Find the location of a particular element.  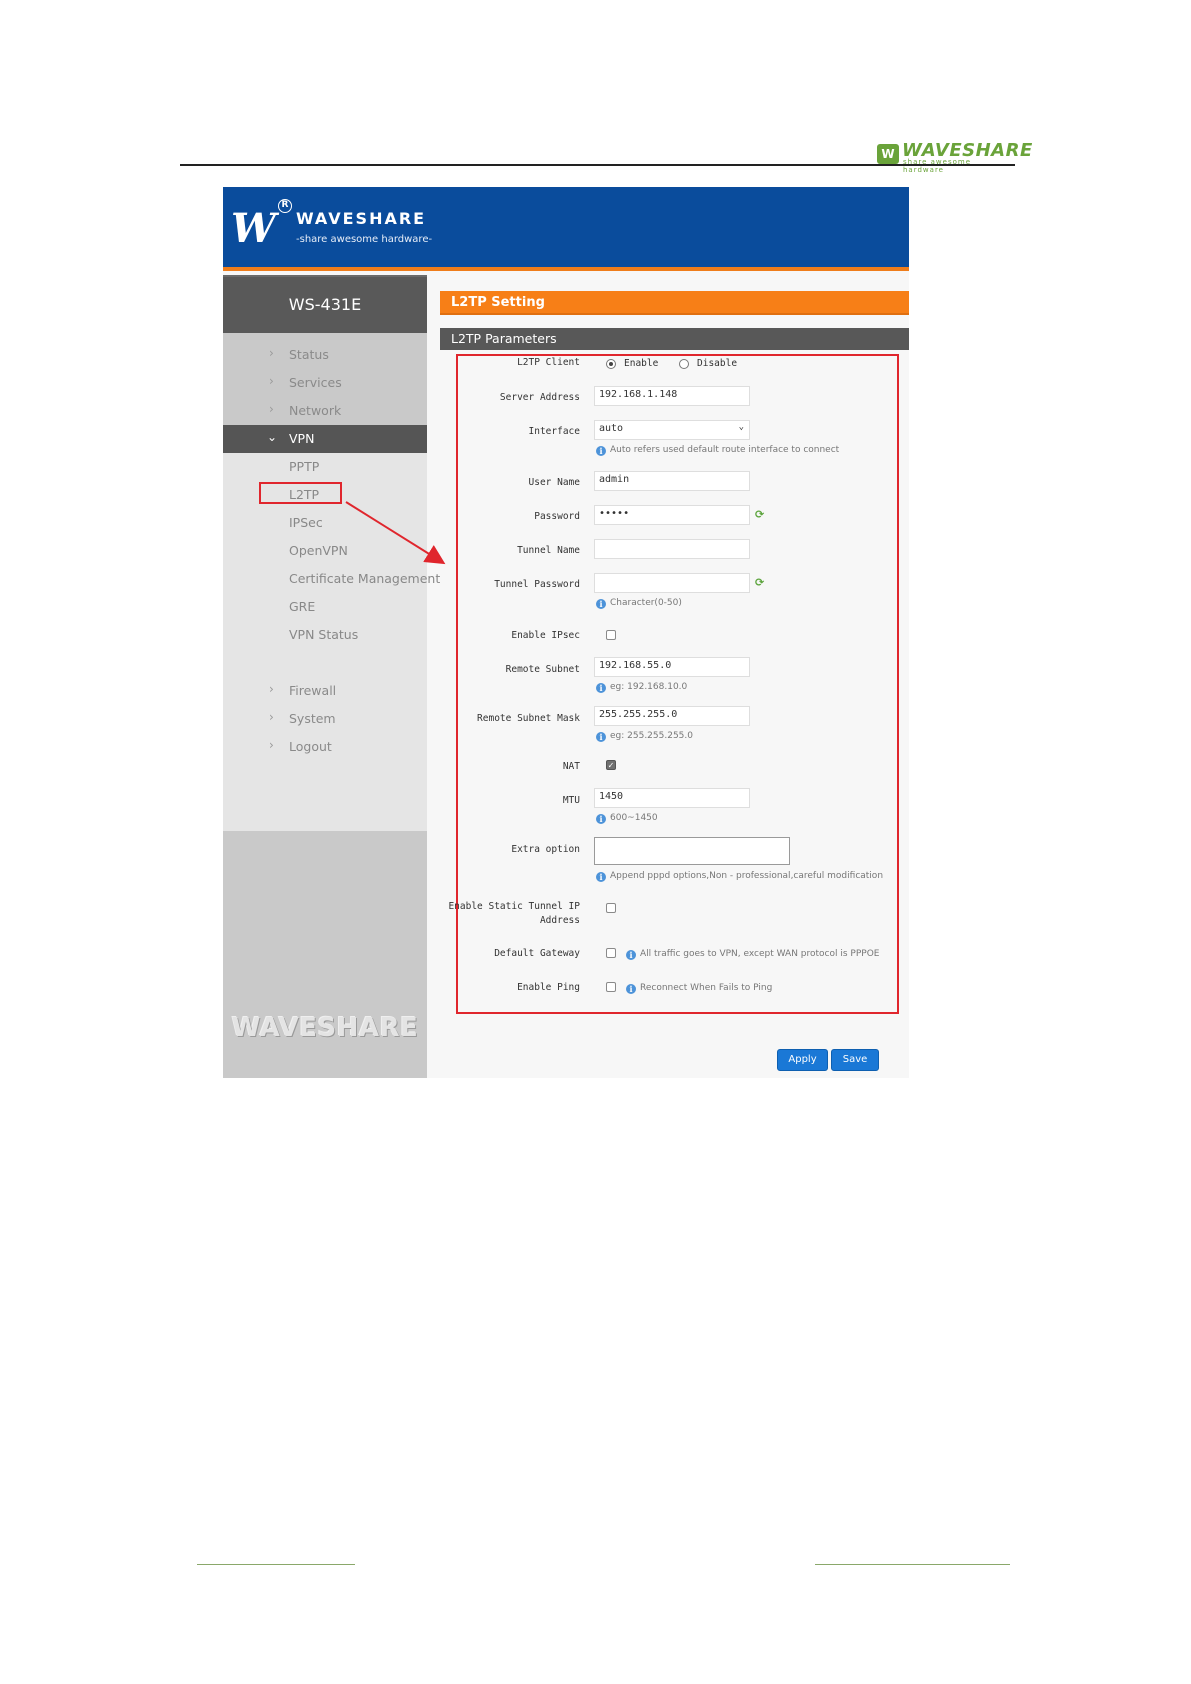

enable-ping-hint: Reconnect When Fails to Ping is located at coordinates (706, 988).